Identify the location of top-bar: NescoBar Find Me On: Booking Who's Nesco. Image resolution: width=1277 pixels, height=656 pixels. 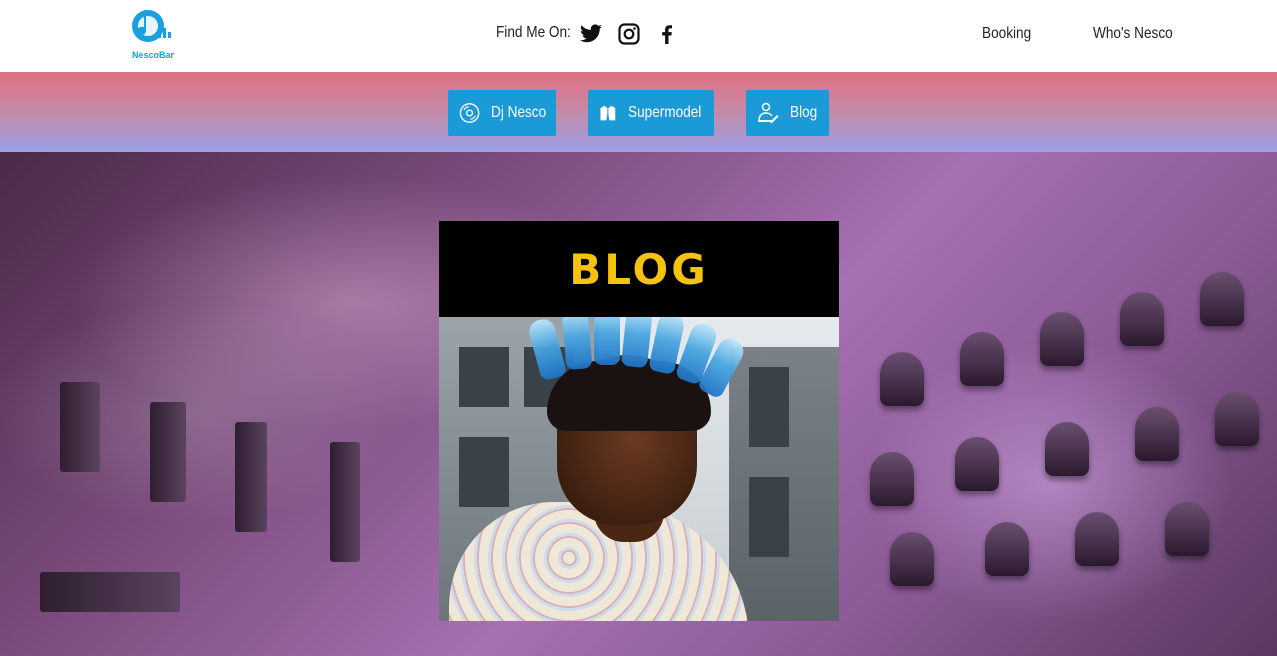
(638, 36).